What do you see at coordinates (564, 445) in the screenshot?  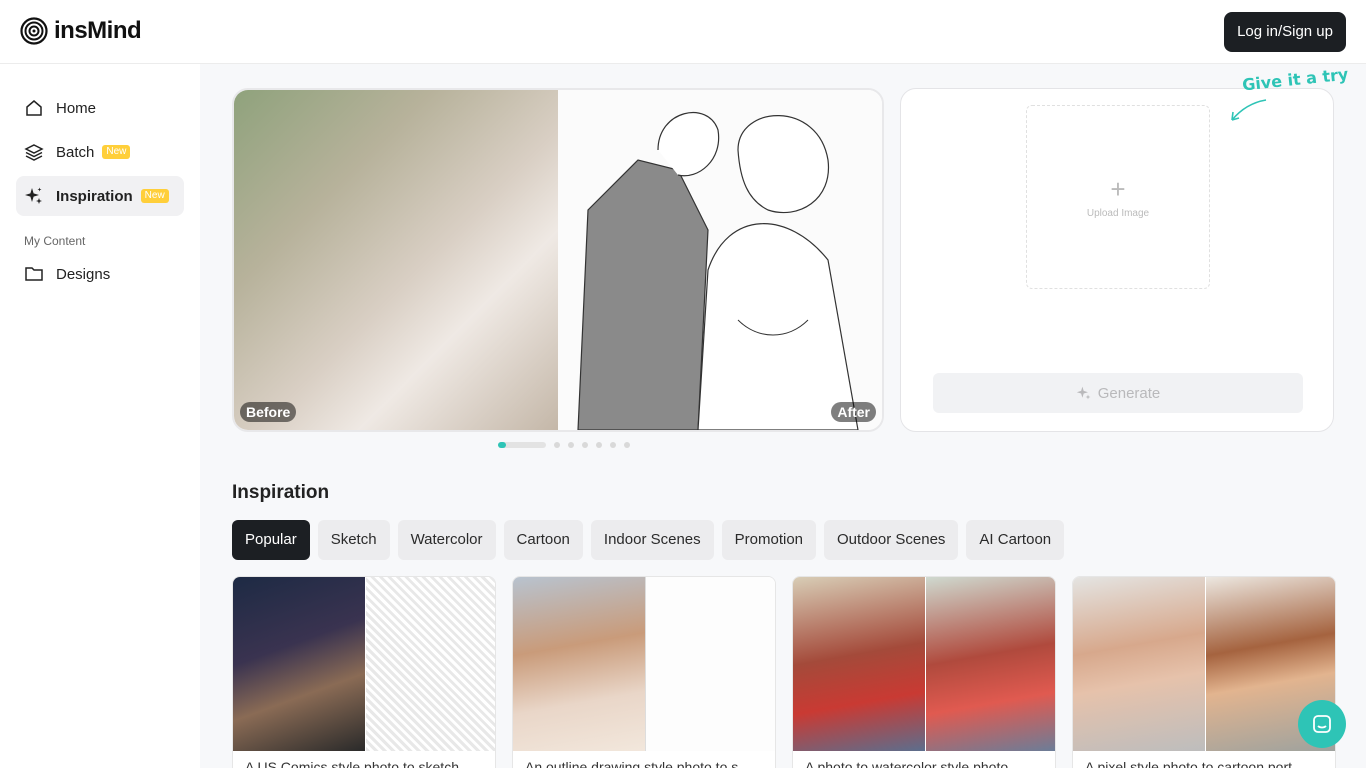 I see `carousel-pagination` at bounding box center [564, 445].